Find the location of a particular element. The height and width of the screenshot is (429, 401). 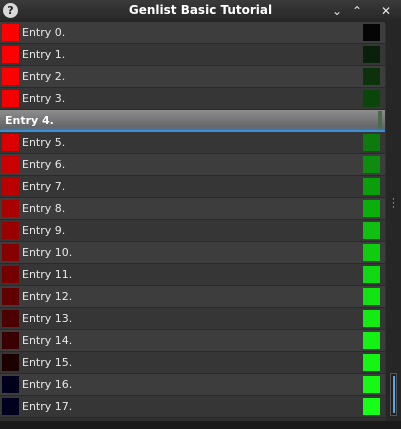

list-item: Entry 7. is located at coordinates (192, 187).